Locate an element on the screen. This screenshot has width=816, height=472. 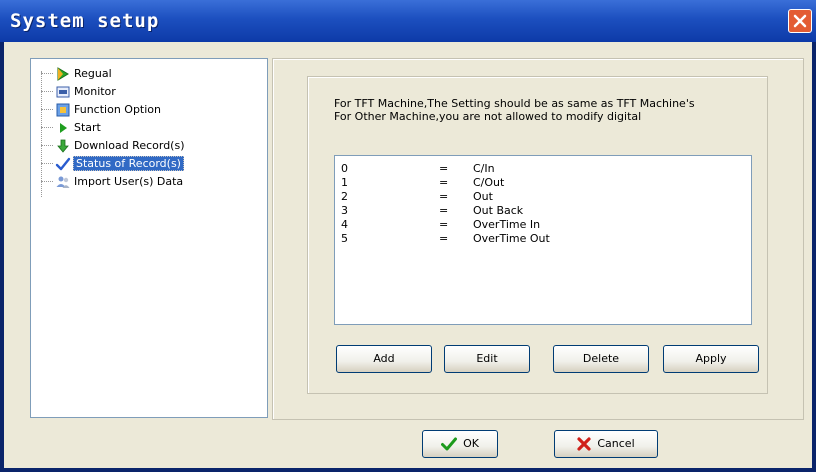
cancel-label: Cancel is located at coordinates (616, 443).